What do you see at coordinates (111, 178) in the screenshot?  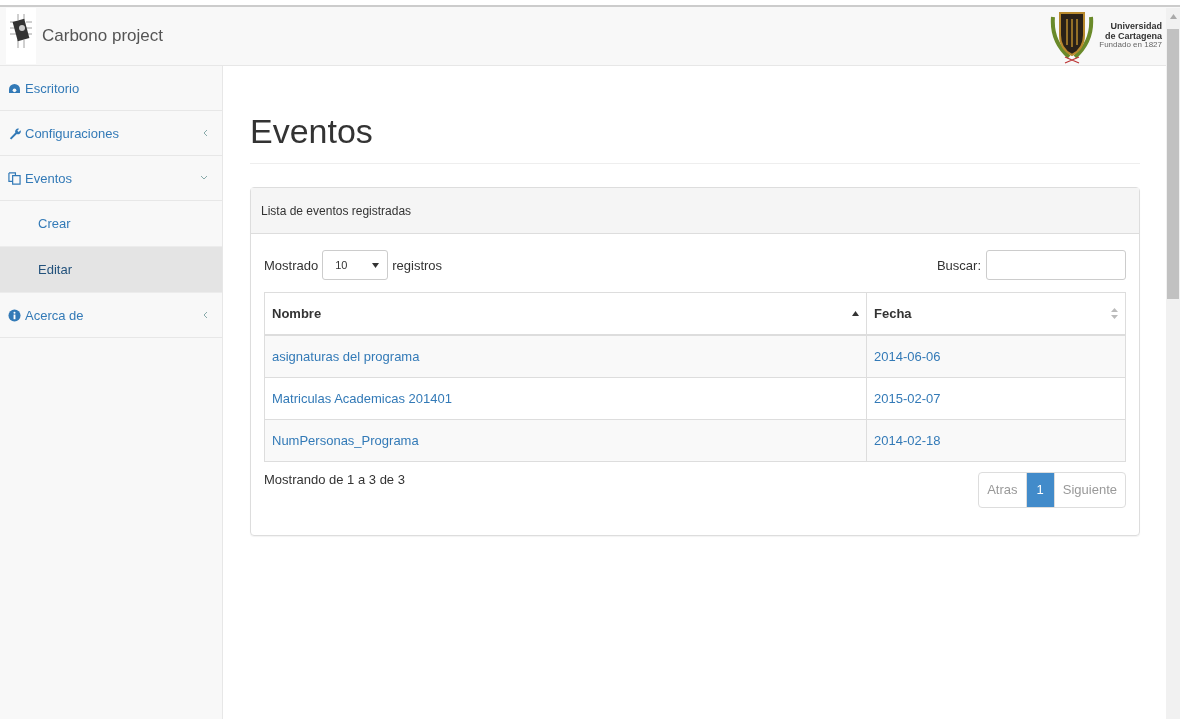 I see `sidebar-item: Eventos` at bounding box center [111, 178].